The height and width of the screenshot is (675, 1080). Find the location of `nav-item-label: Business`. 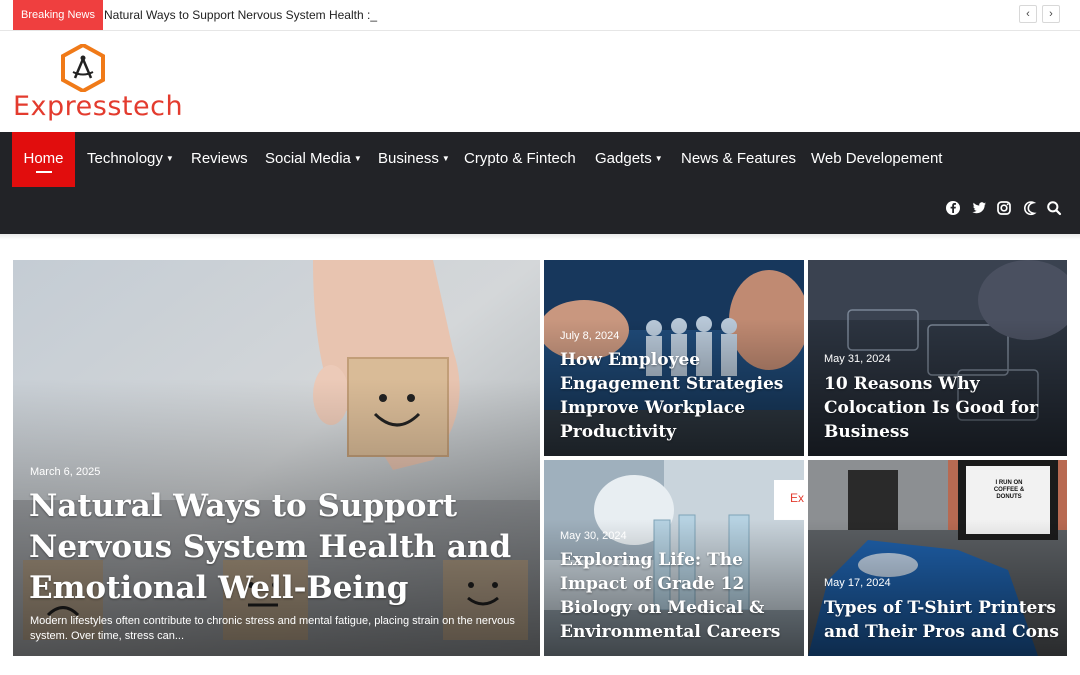

nav-item-label: Business is located at coordinates (408, 158).